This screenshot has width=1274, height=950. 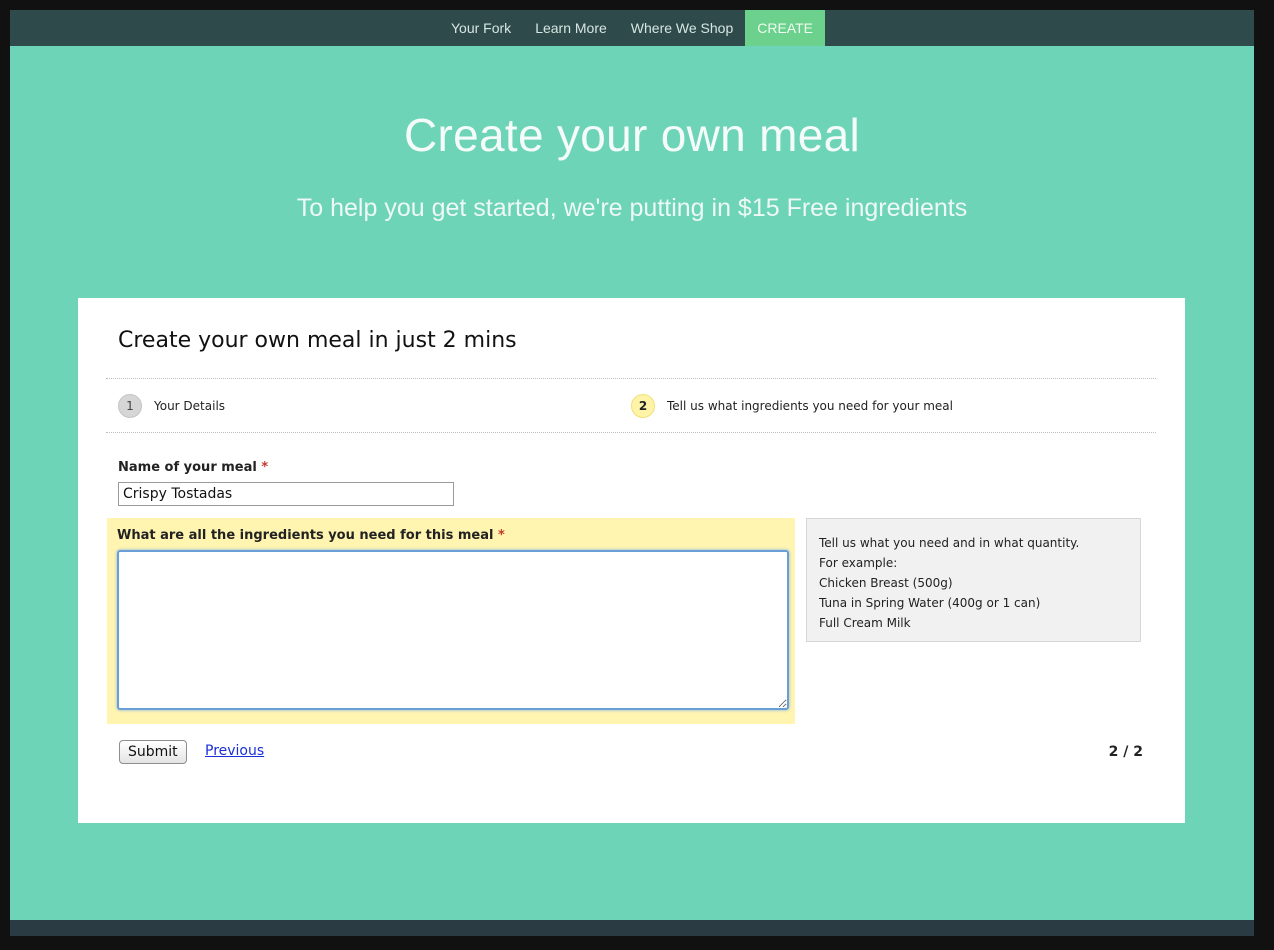 What do you see at coordinates (286, 494) in the screenshot?
I see `meal-name-input` at bounding box center [286, 494].